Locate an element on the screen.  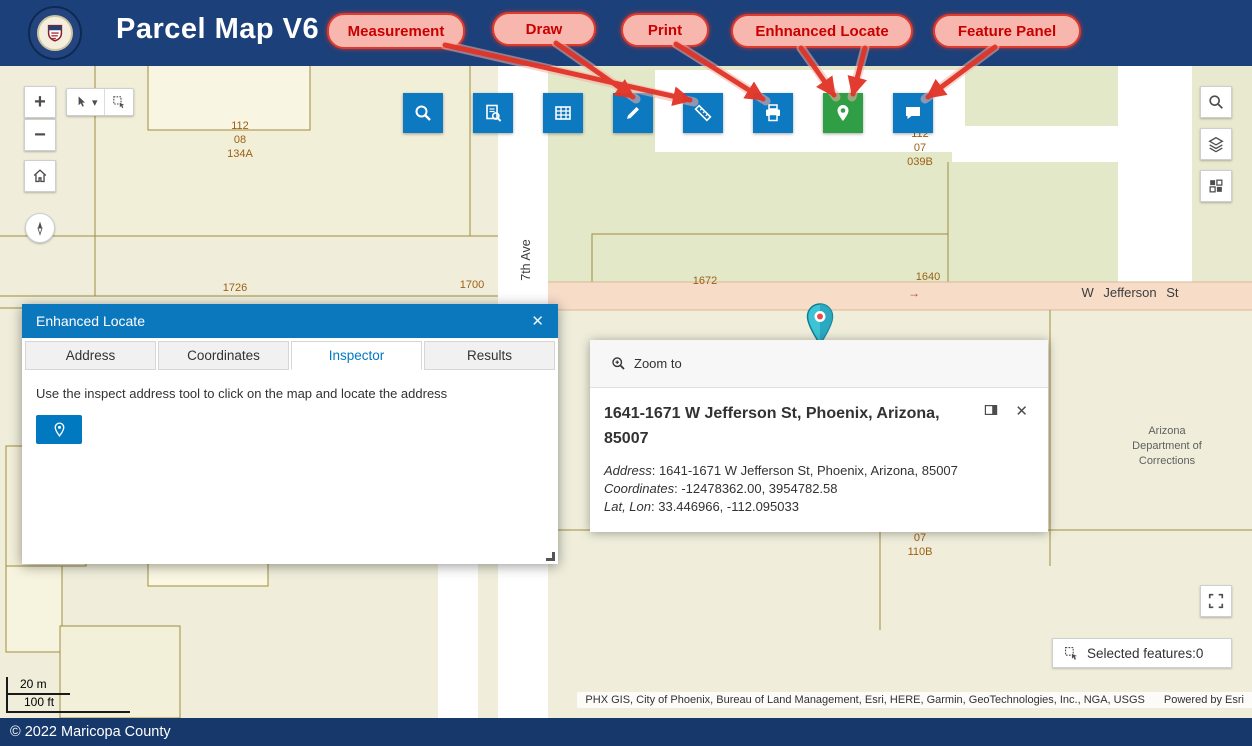
seal-inner is located at coordinates (55, 33).